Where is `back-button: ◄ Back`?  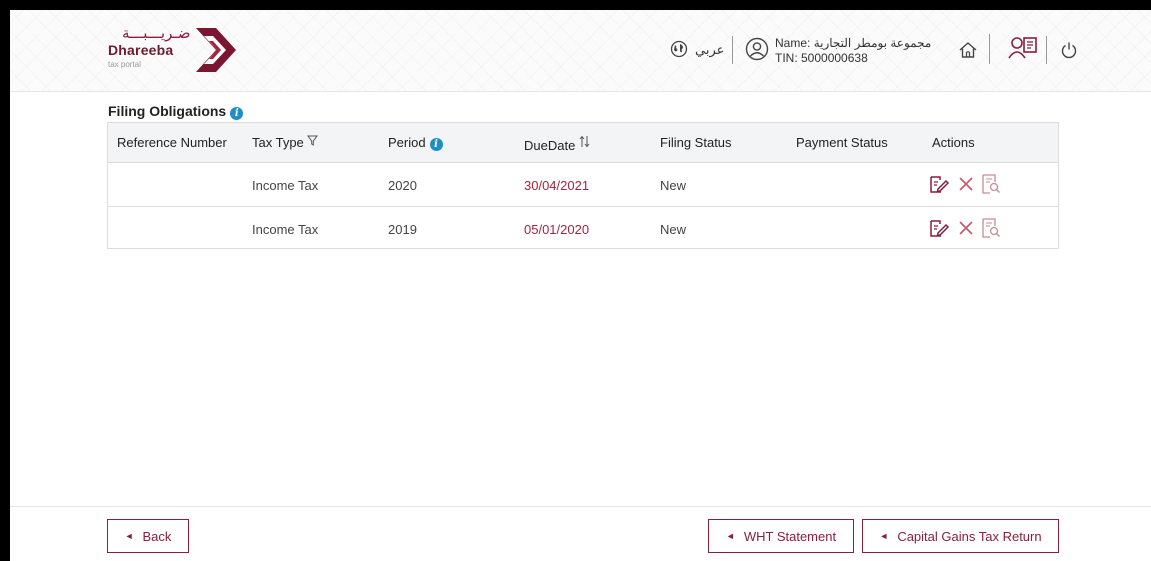
back-button: ◄ Back is located at coordinates (148, 536).